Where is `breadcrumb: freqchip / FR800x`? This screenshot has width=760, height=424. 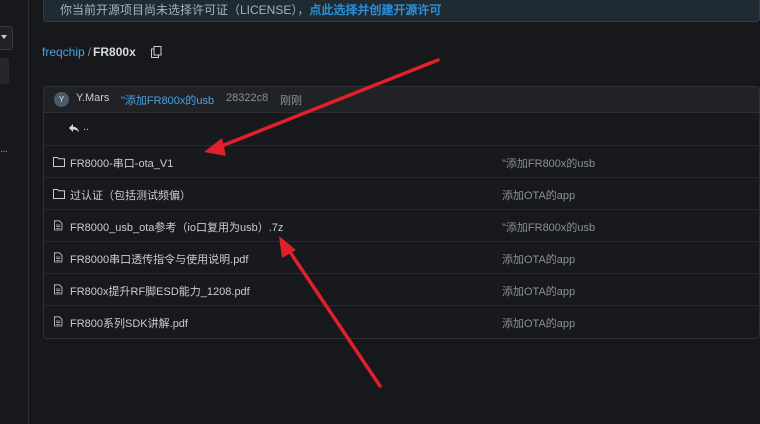 breadcrumb: freqchip / FR800x is located at coordinates (89, 52).